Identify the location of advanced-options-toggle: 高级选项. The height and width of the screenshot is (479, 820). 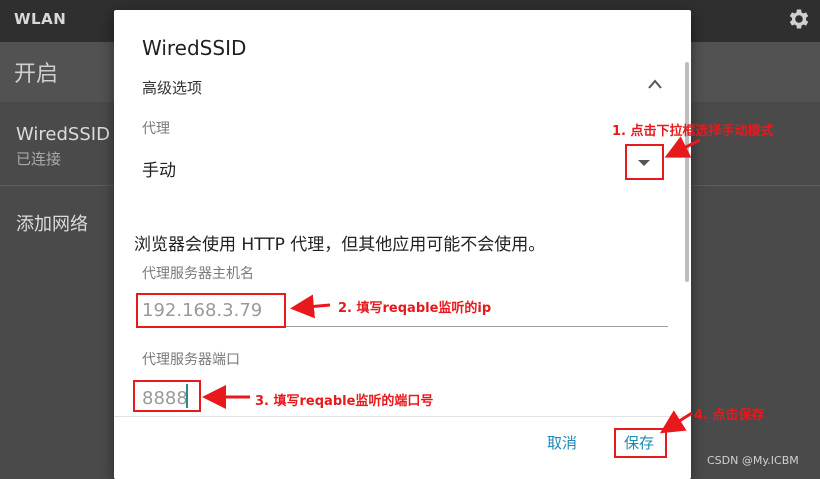
(172, 87).